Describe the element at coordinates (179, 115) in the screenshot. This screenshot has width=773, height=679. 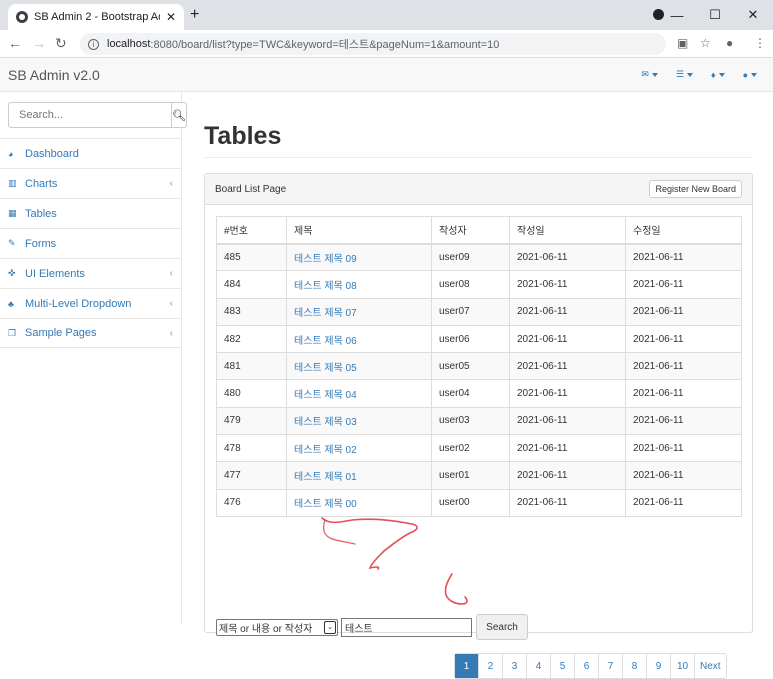
I see `sidebar-search-button: 🔍︎` at that location.